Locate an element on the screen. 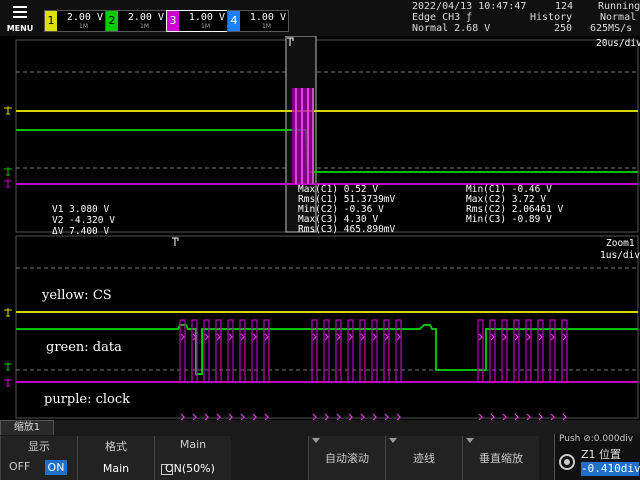 This screenshot has width=640, height=480. trace-softkey: 迹线 is located at coordinates (423, 458).